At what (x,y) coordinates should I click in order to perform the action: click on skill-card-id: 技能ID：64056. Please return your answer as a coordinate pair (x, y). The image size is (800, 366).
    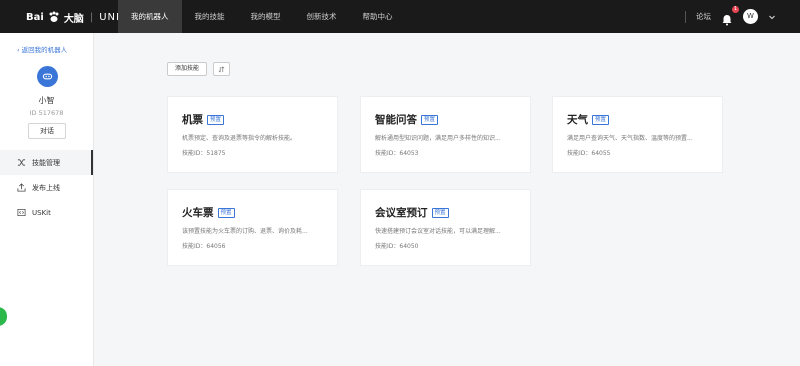
    Looking at the image, I should click on (204, 246).